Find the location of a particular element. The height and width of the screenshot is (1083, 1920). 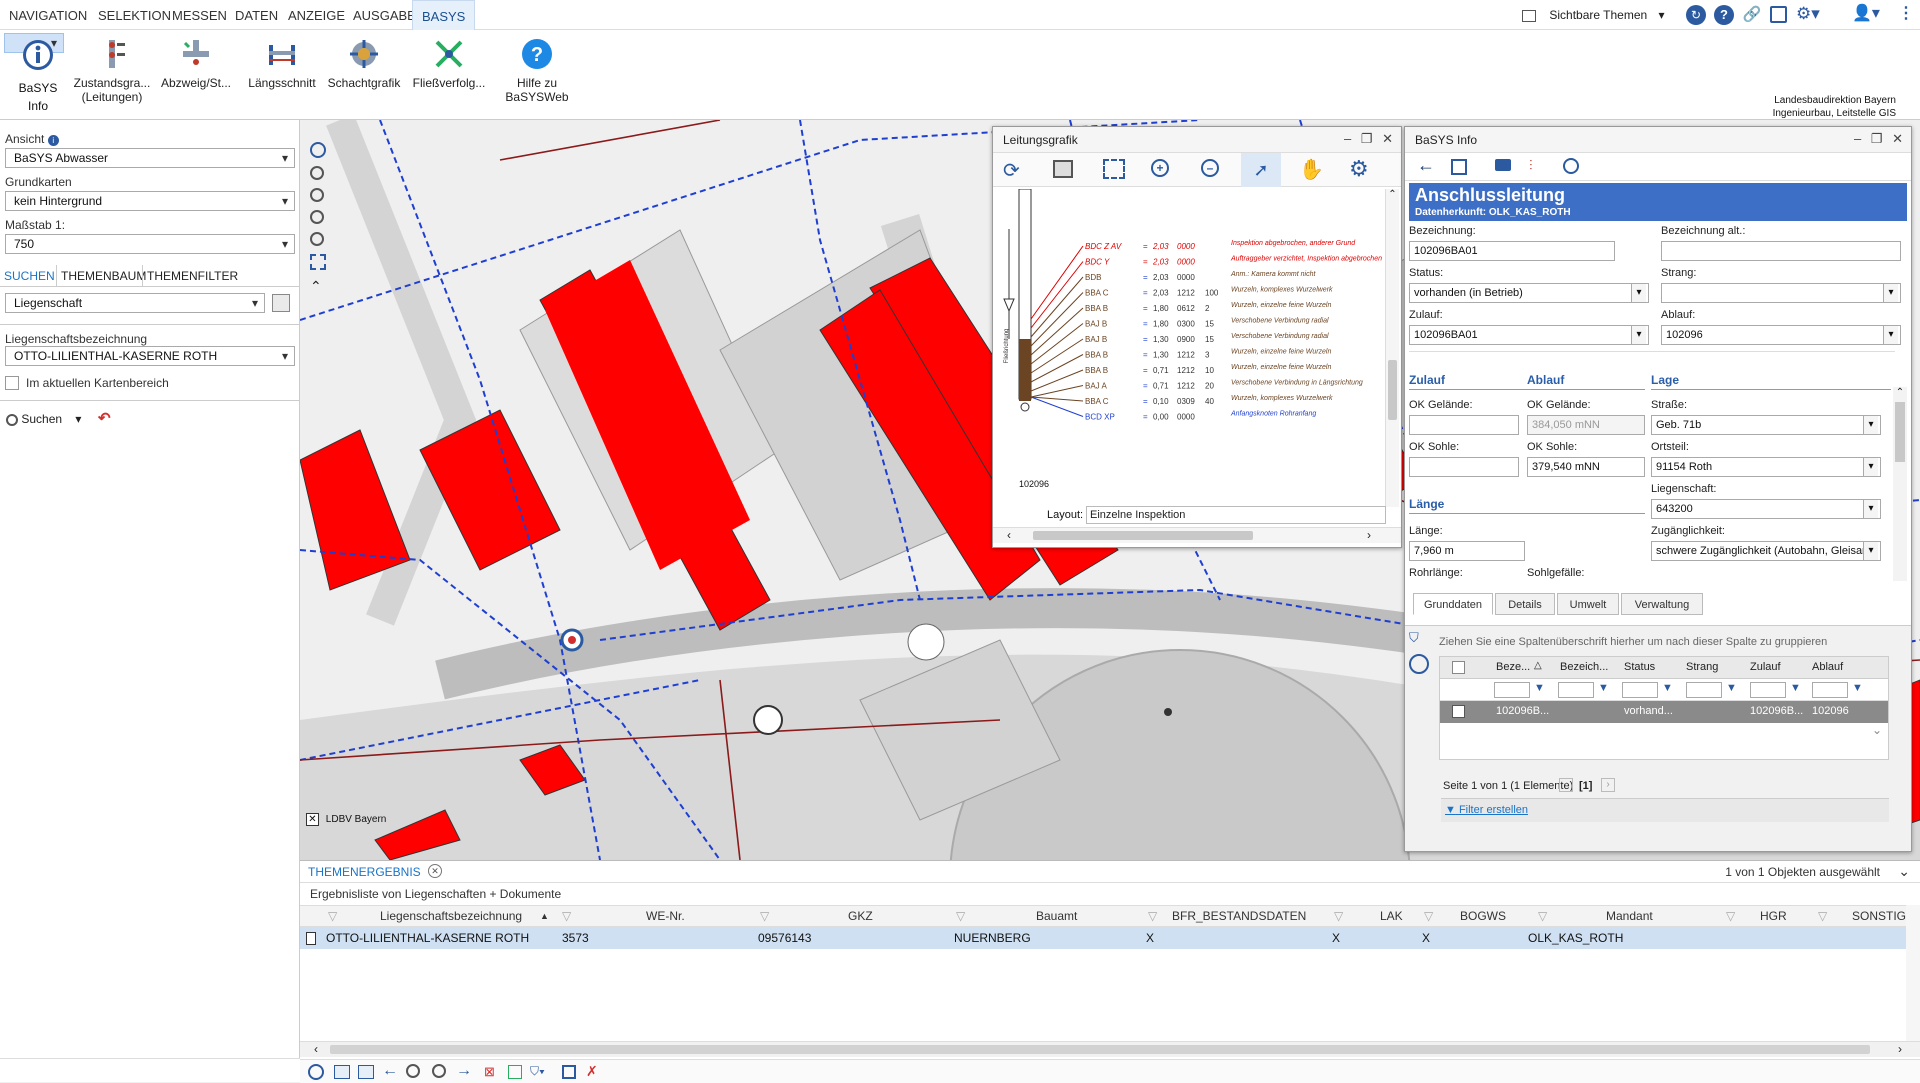

col-header: LAK is located at coordinates (1391, 916).